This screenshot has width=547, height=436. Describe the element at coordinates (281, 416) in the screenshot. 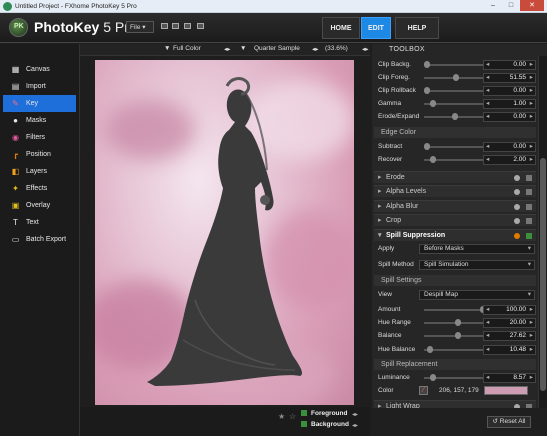

I see `favorite-icon: ★` at that location.